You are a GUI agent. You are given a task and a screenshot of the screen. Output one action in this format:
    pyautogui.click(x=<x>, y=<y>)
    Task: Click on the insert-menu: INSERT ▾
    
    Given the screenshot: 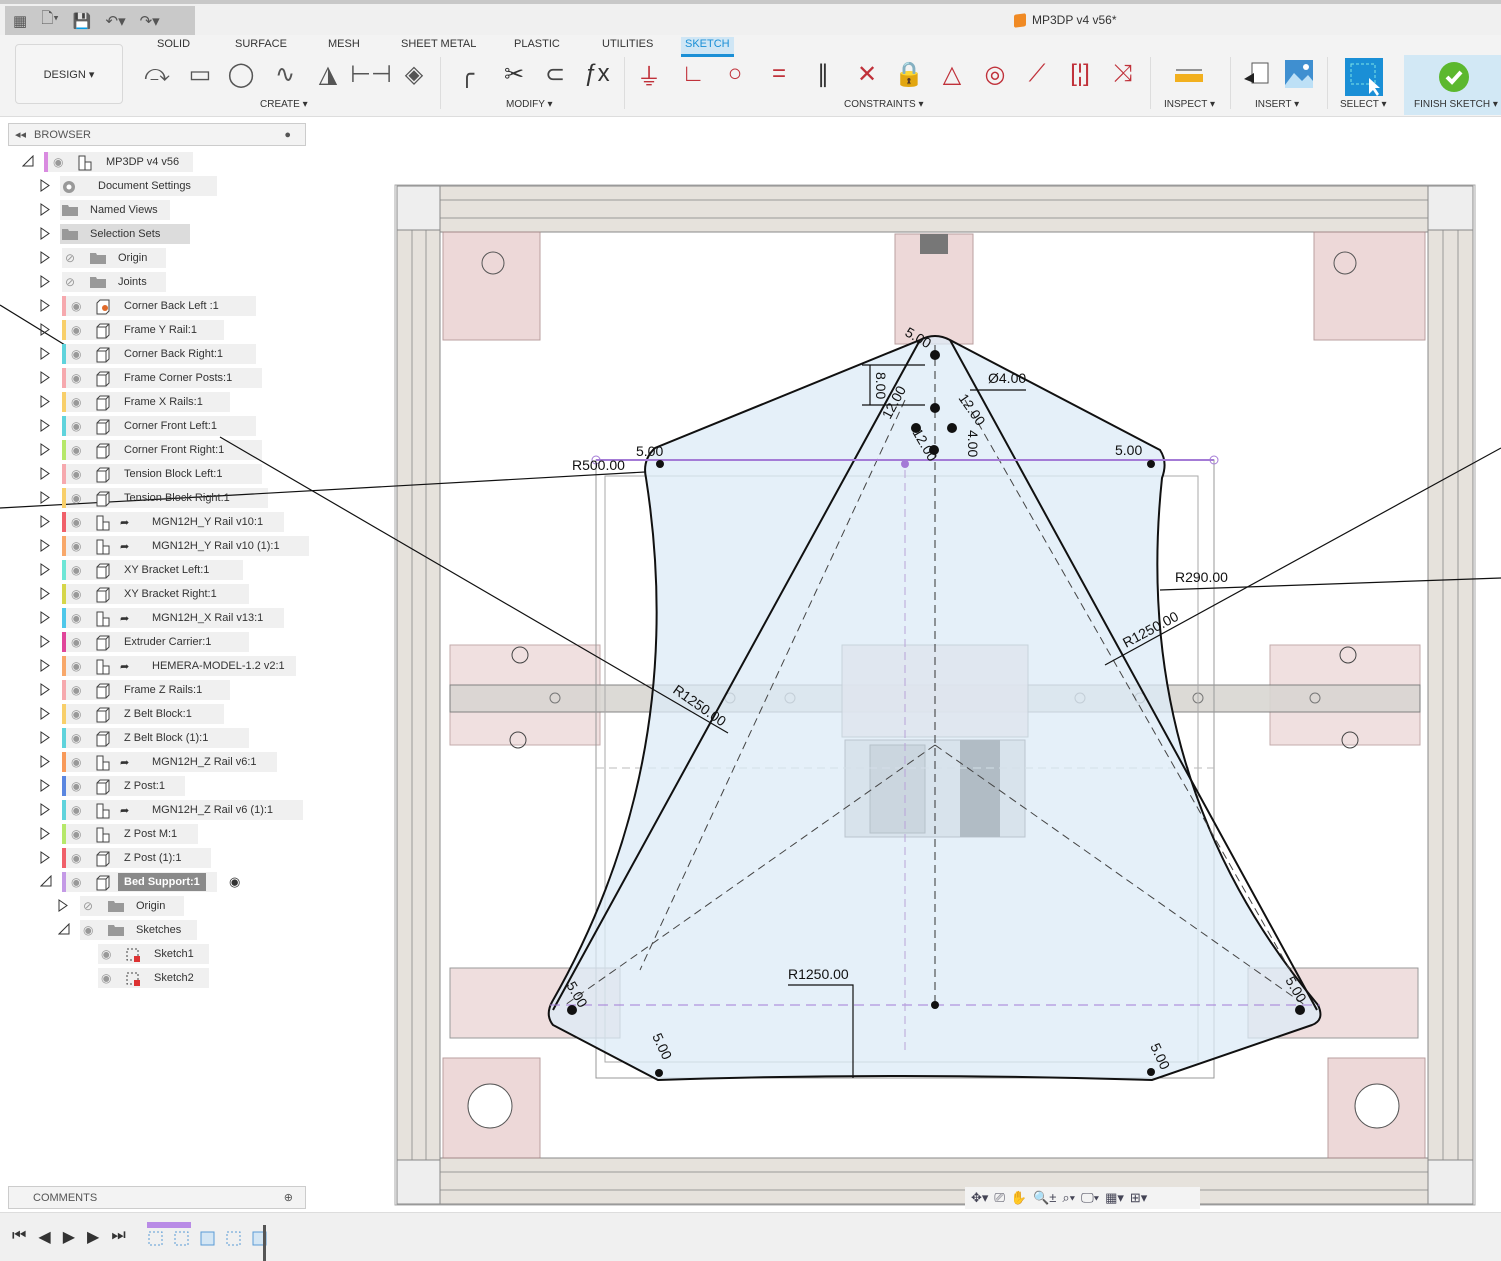 What is the action you would take?
    pyautogui.click(x=1277, y=104)
    